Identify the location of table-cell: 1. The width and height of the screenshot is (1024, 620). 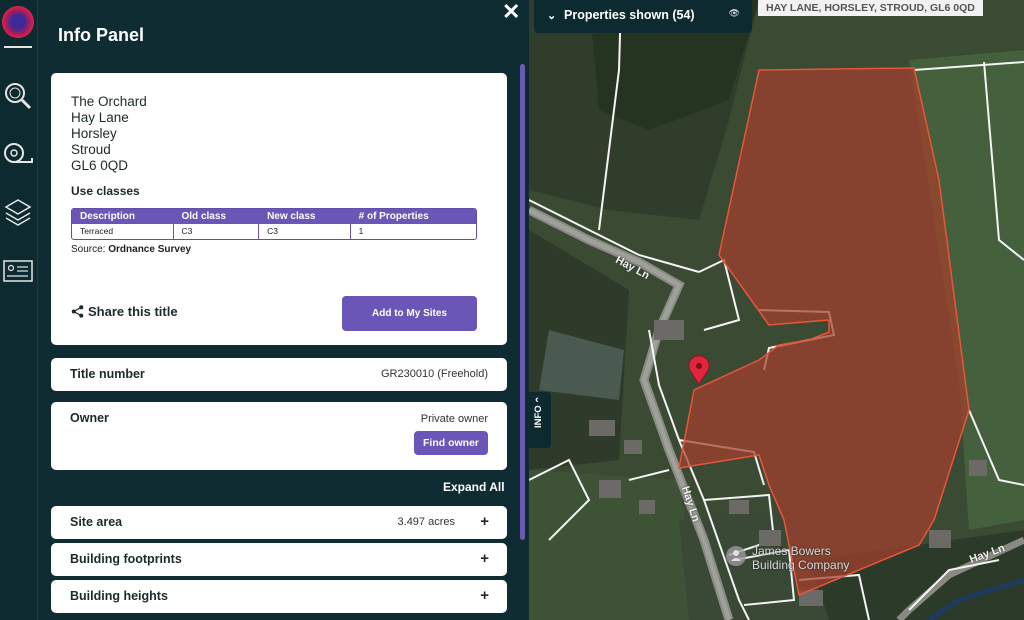
(361, 231).